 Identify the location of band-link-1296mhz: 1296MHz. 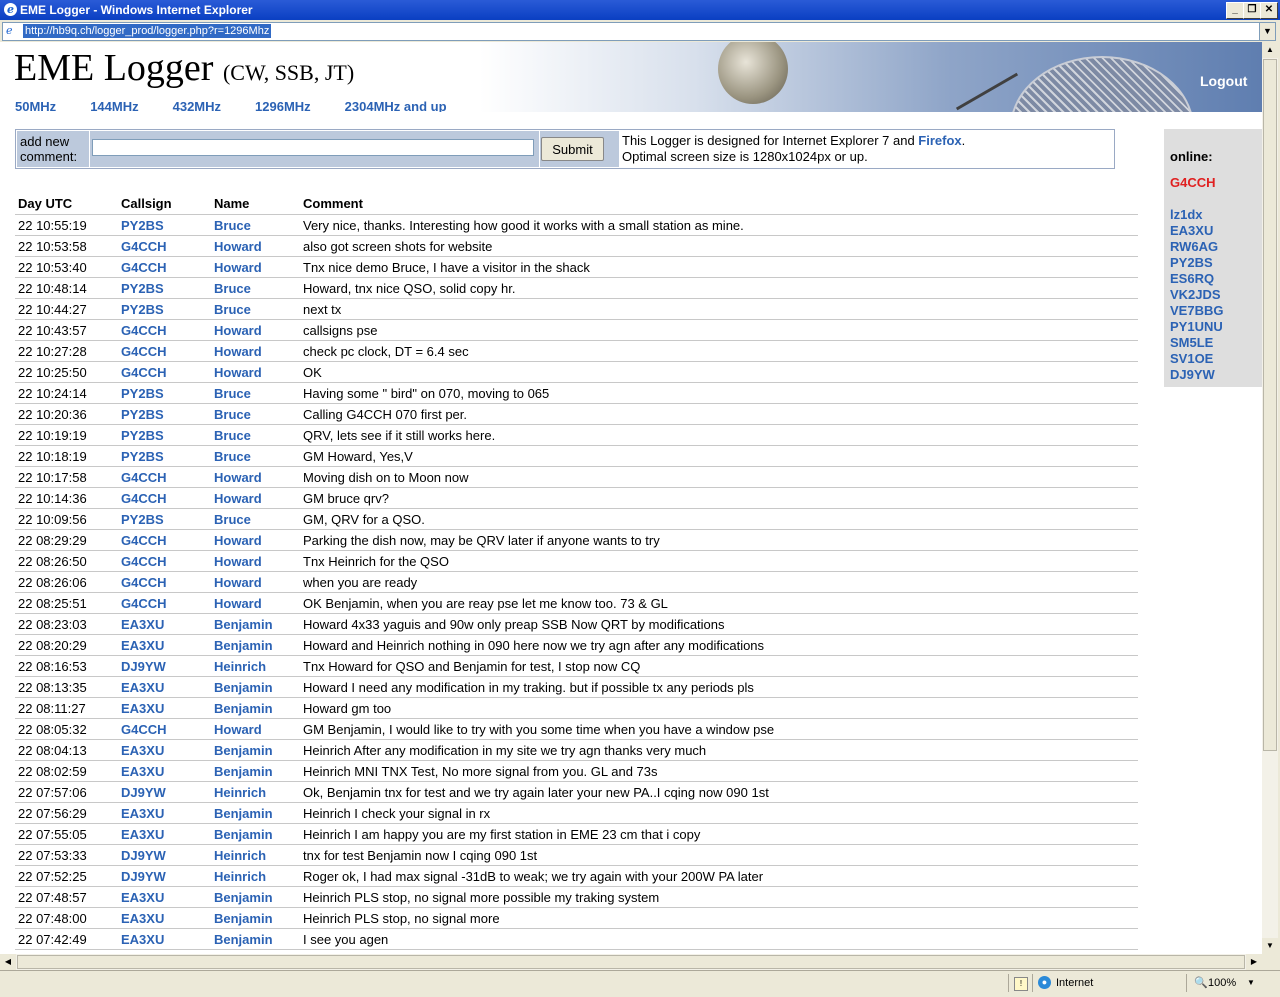
(283, 105).